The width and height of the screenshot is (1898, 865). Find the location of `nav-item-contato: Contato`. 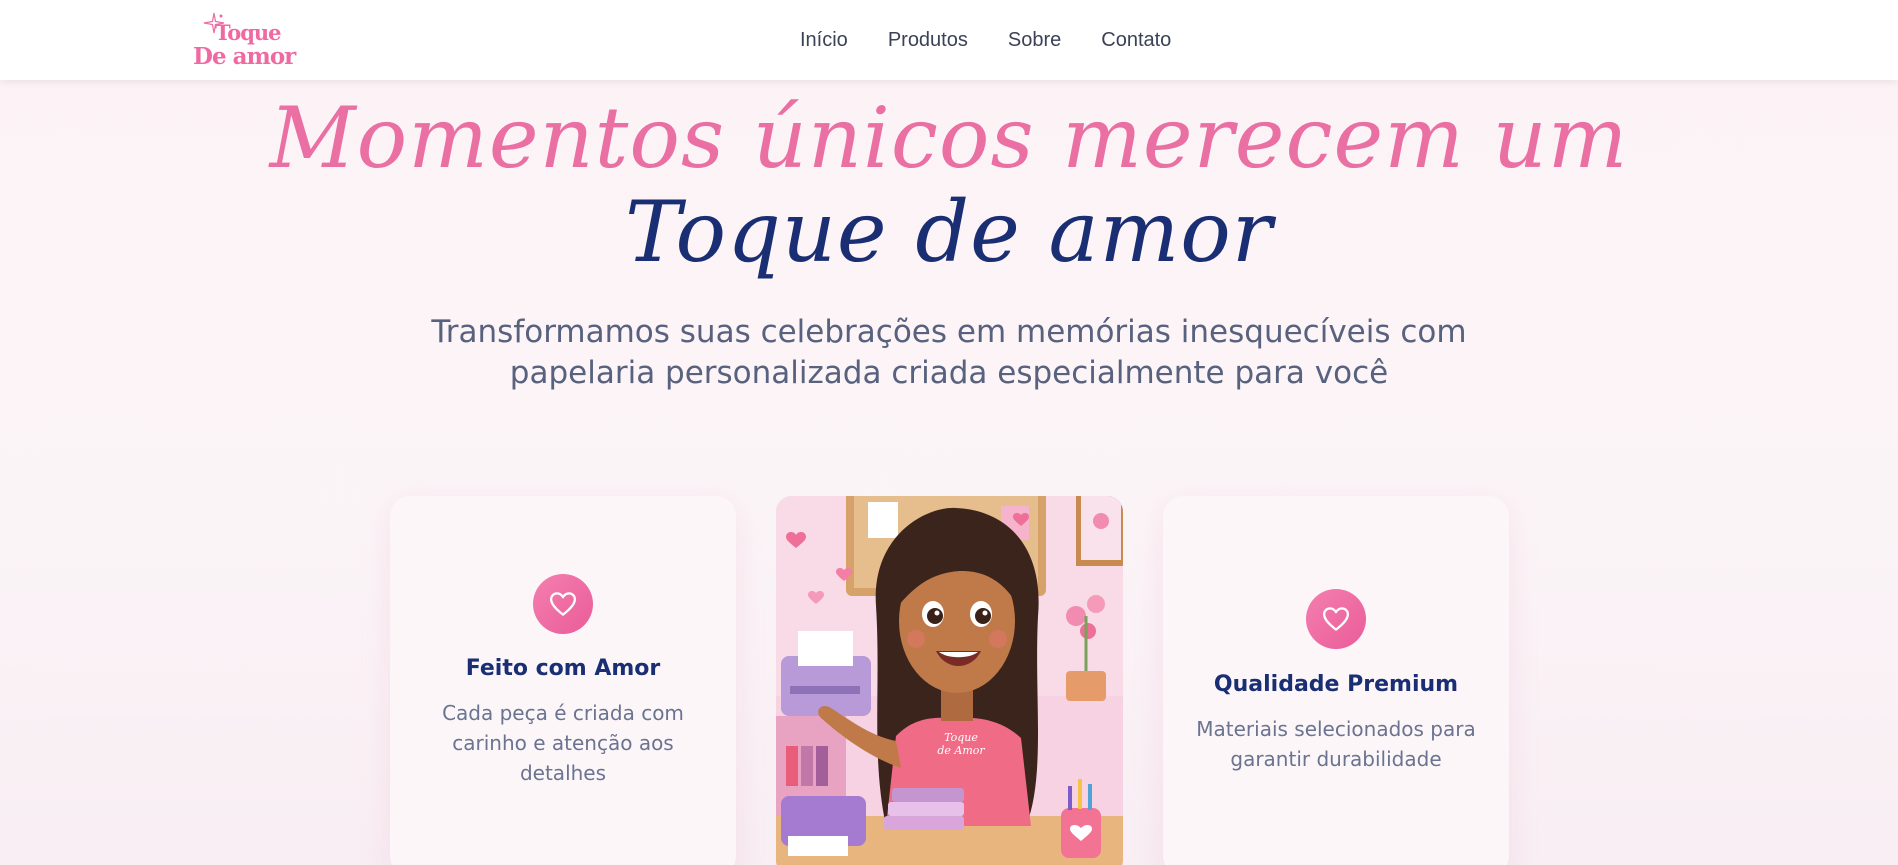

nav-item-contato: Contato is located at coordinates (1136, 40).